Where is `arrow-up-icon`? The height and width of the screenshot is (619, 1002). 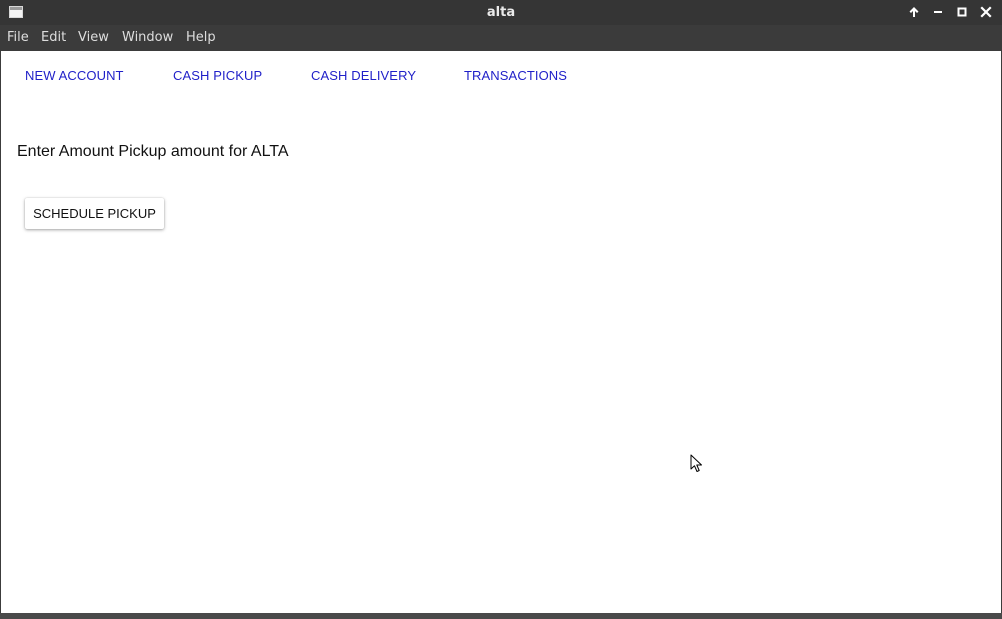
arrow-up-icon is located at coordinates (914, 12).